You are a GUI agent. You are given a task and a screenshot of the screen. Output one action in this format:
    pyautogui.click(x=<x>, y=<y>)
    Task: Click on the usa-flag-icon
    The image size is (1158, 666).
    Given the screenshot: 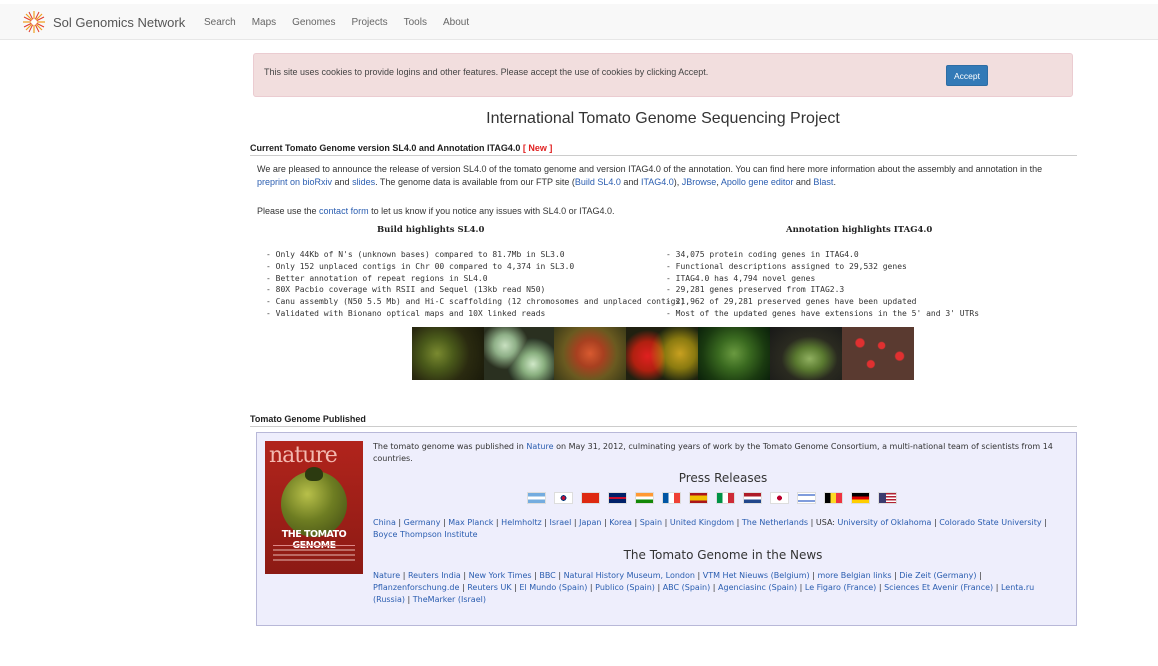 What is the action you would take?
    pyautogui.click(x=887, y=498)
    